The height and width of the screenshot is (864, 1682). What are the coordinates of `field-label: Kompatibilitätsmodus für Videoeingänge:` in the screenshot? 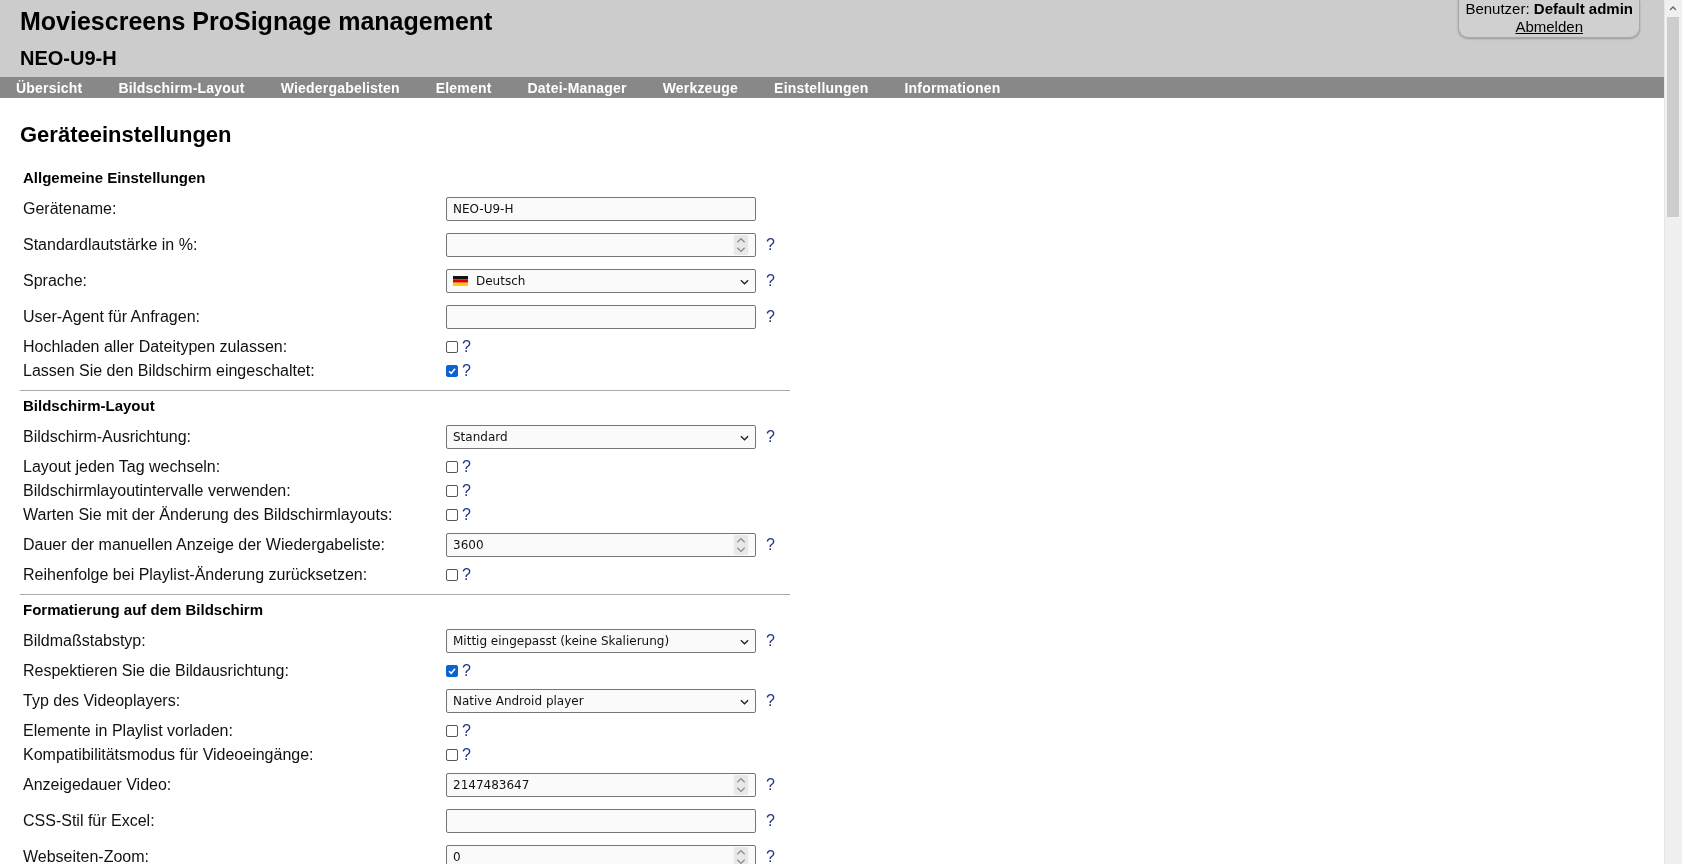 It's located at (169, 755).